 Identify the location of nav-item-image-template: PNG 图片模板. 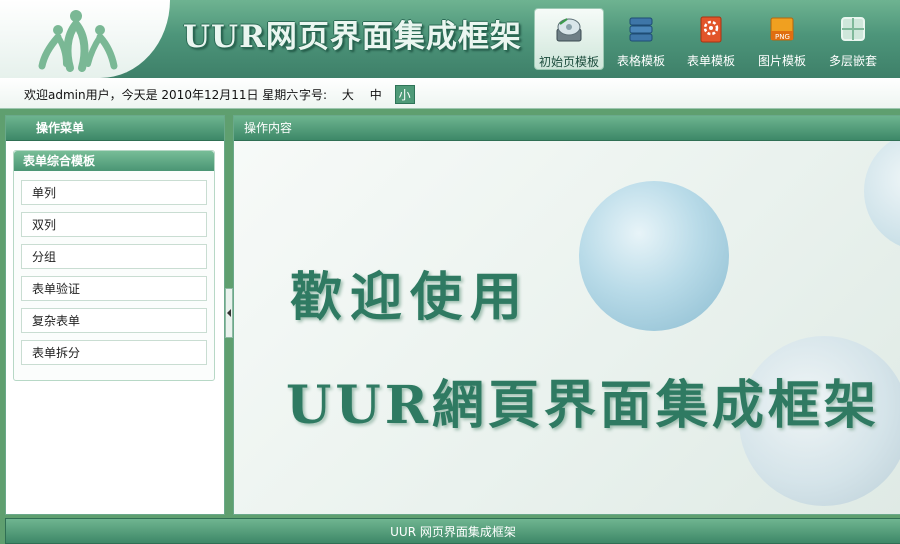
(782, 39).